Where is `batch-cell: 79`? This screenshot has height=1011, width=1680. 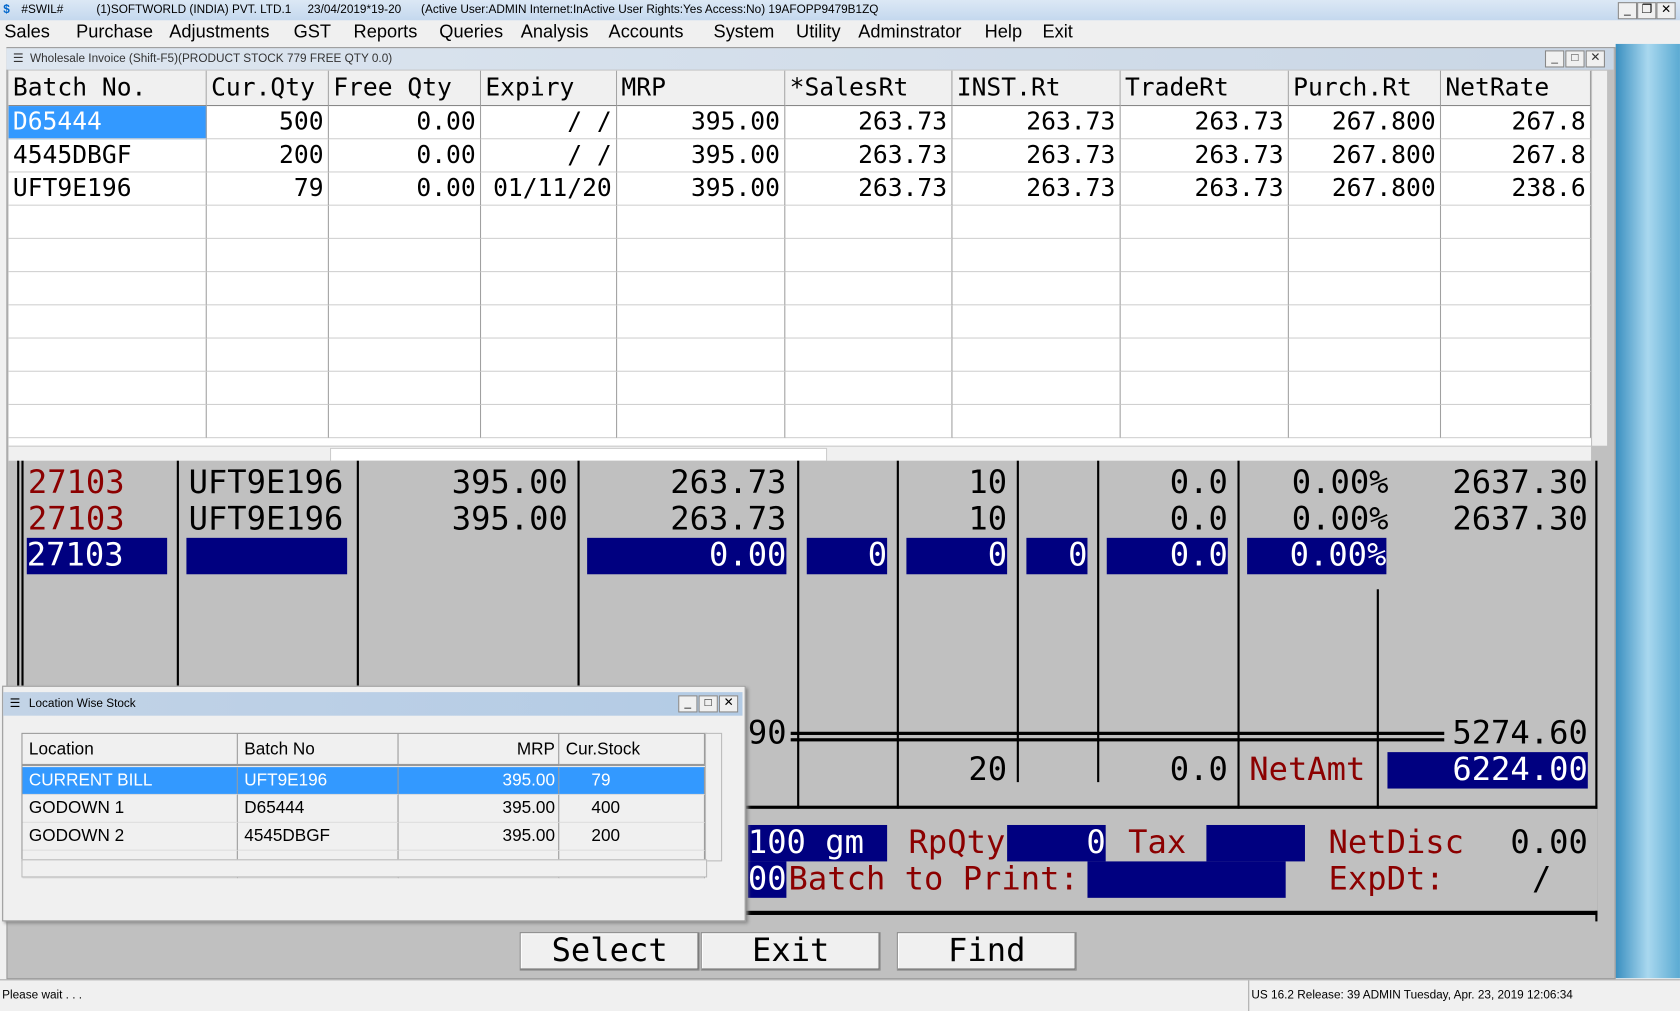 batch-cell: 79 is located at coordinates (267, 189).